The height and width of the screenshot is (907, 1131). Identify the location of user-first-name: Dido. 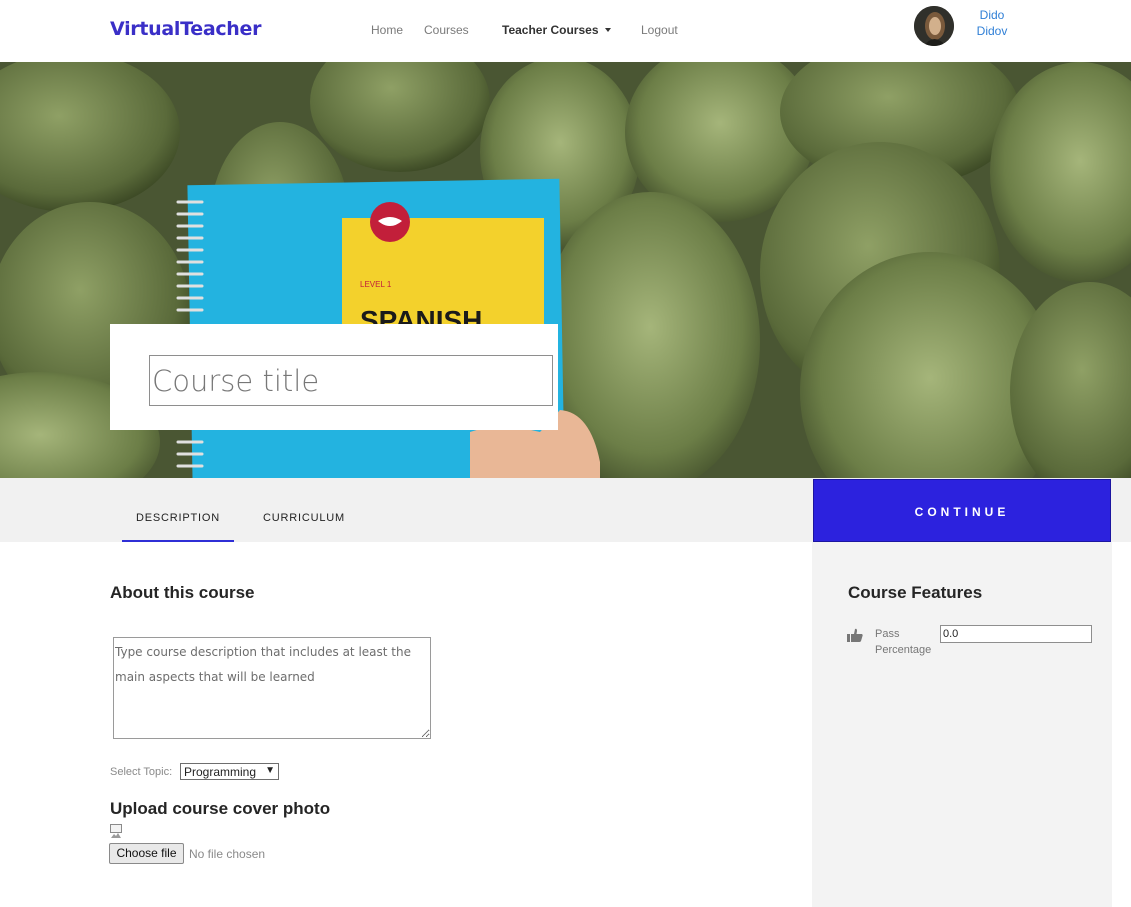
(992, 15).